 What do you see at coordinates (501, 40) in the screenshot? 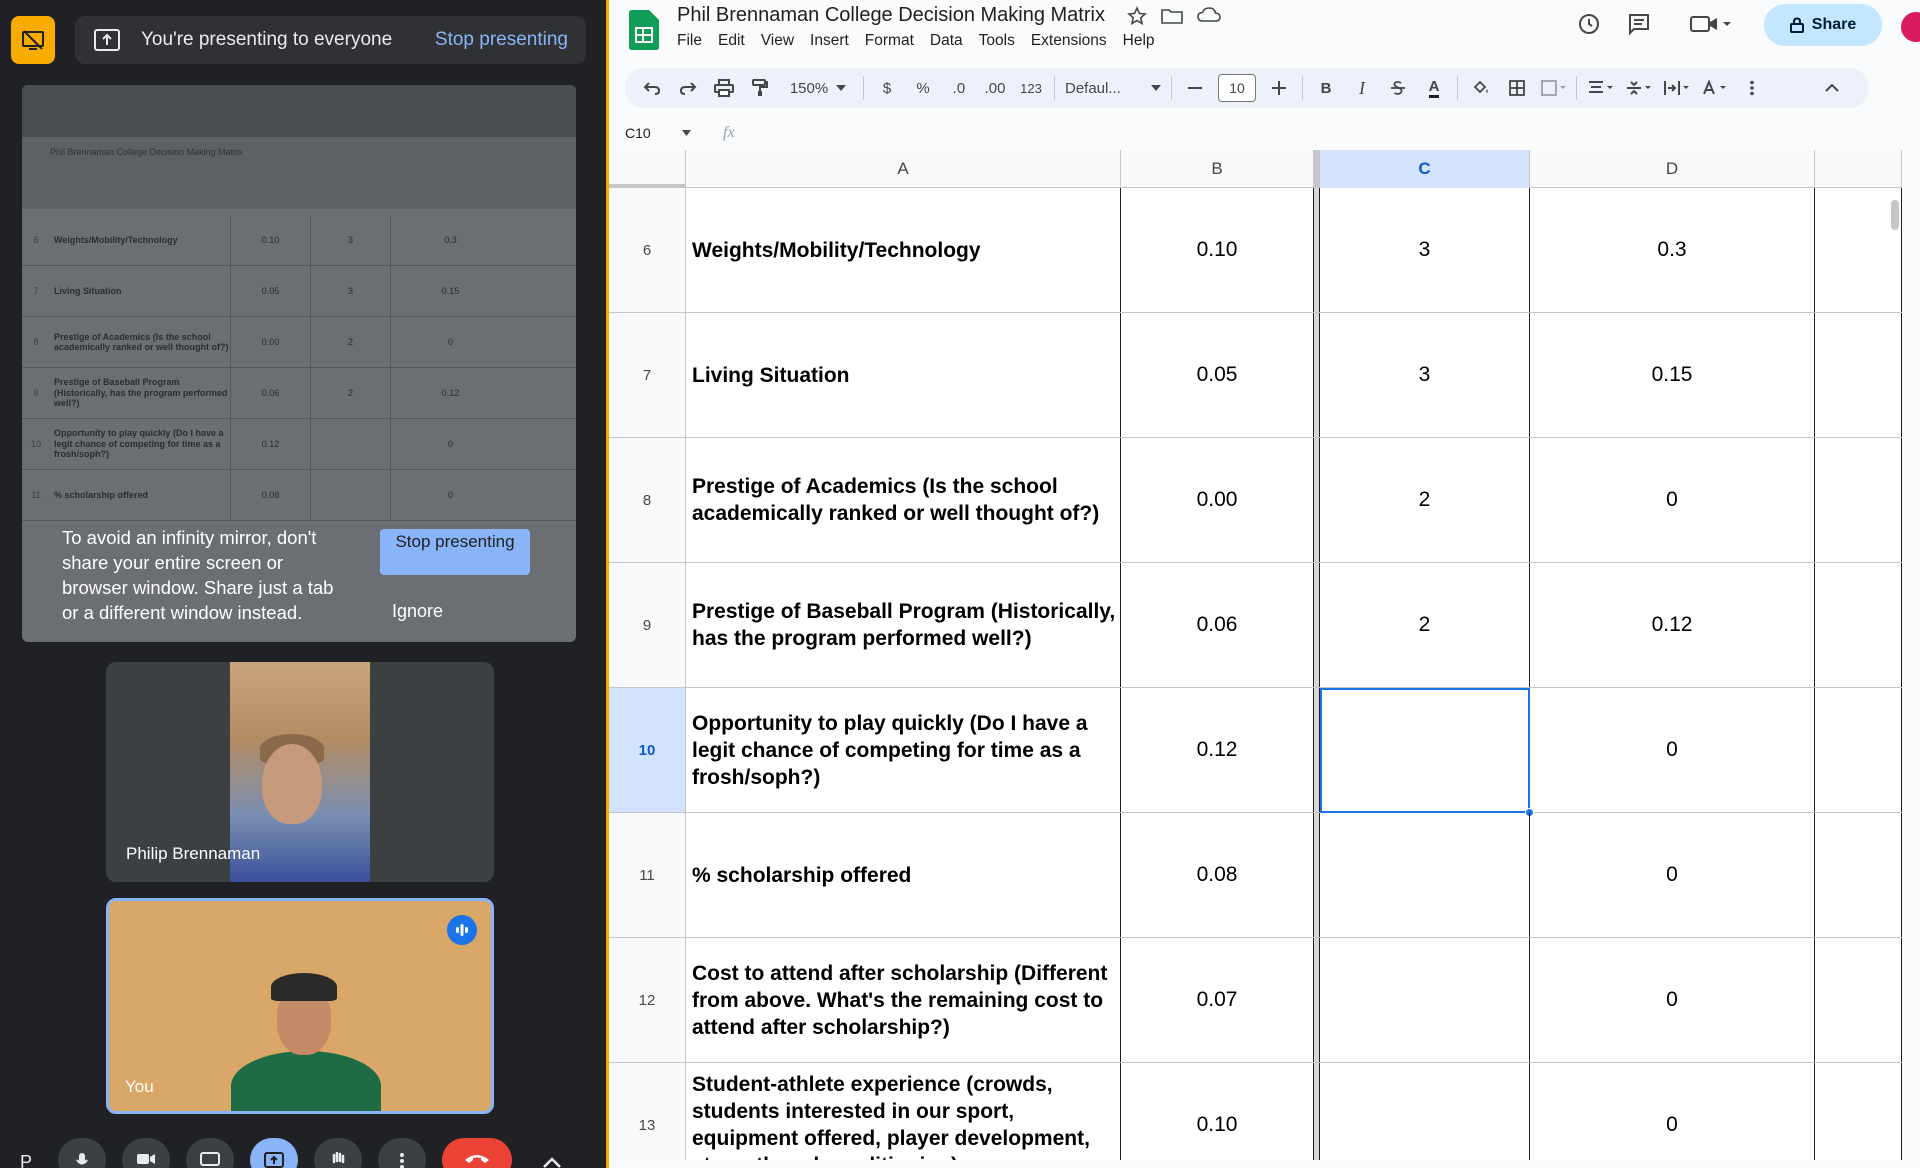
I see `stop-presenting-link: Stop presenting` at bounding box center [501, 40].